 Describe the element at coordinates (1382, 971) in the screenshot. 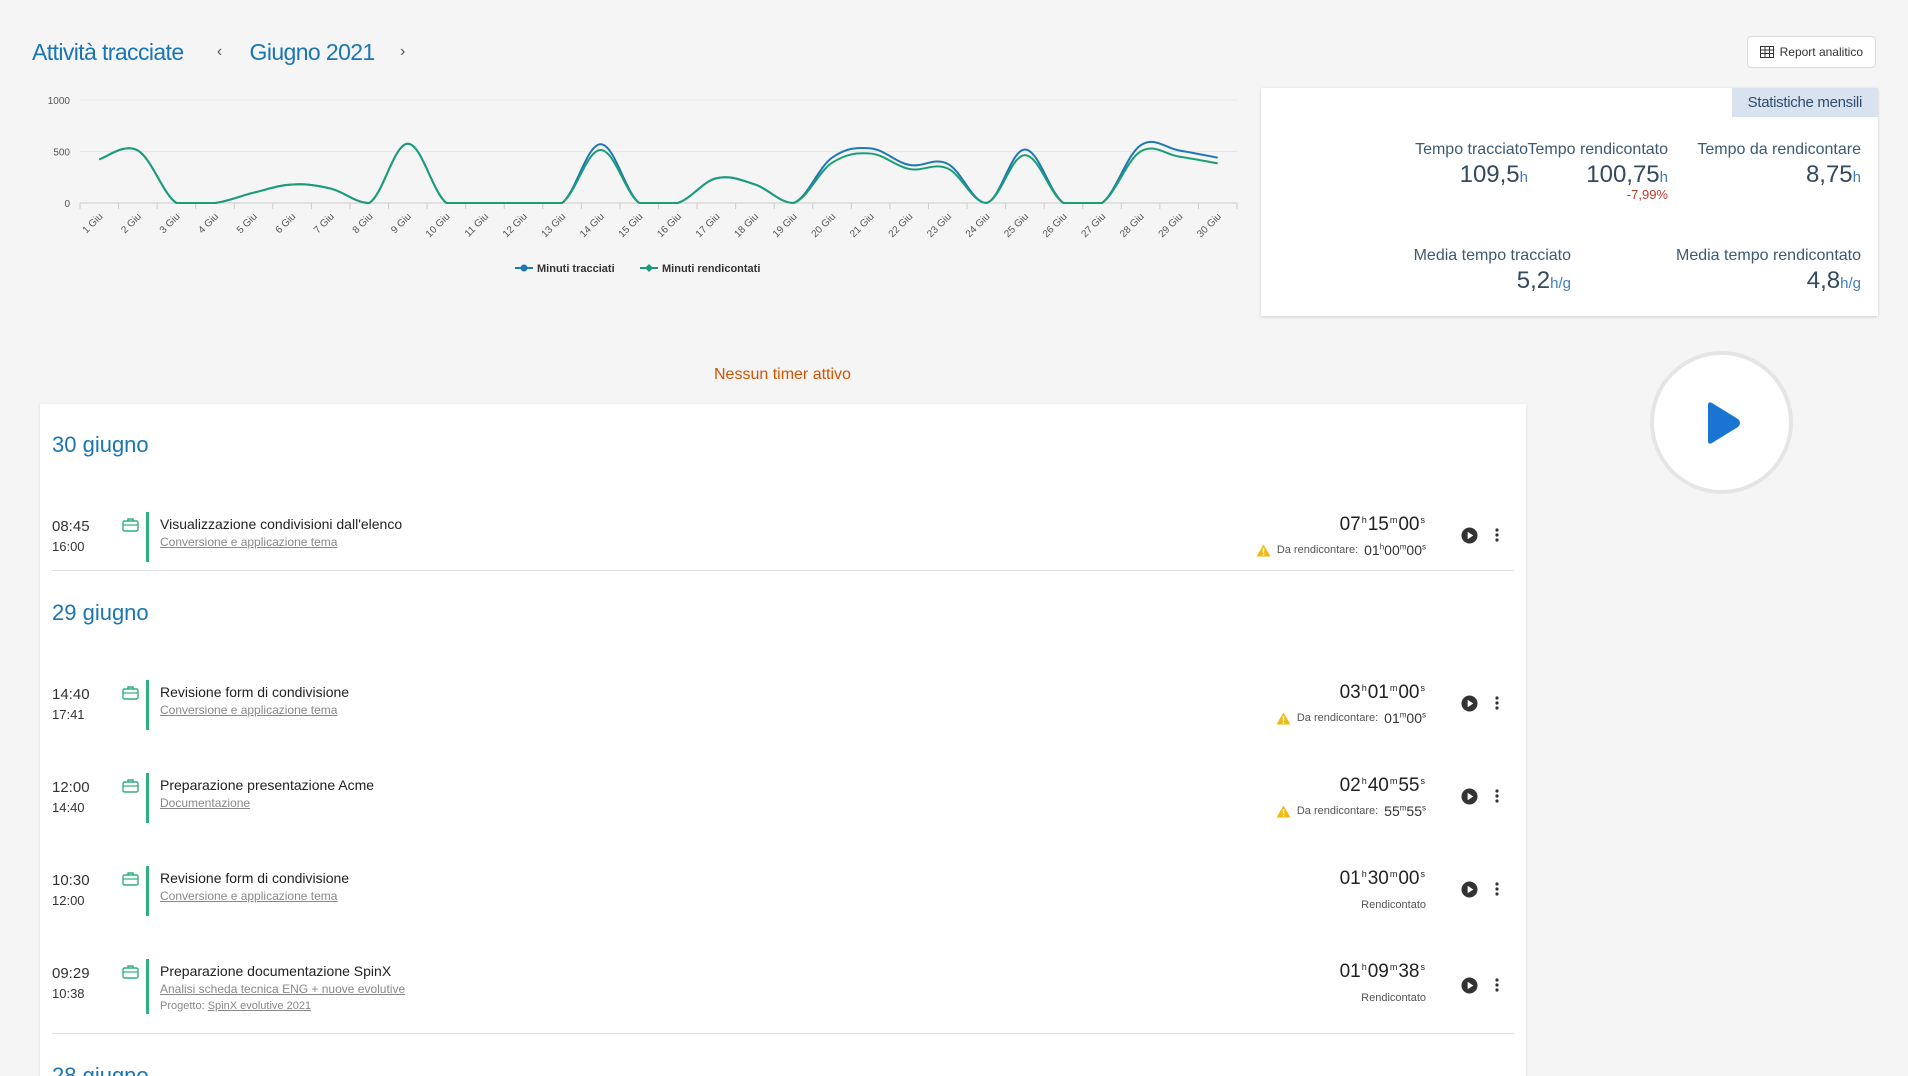

I see `entry-duration: 01h09m38s` at that location.